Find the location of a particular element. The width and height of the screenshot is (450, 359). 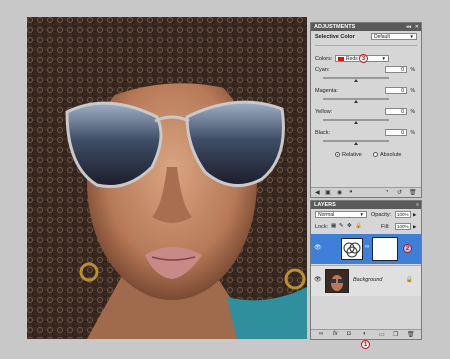

lock-pixels-icon: ✎ is located at coordinates (341, 226).